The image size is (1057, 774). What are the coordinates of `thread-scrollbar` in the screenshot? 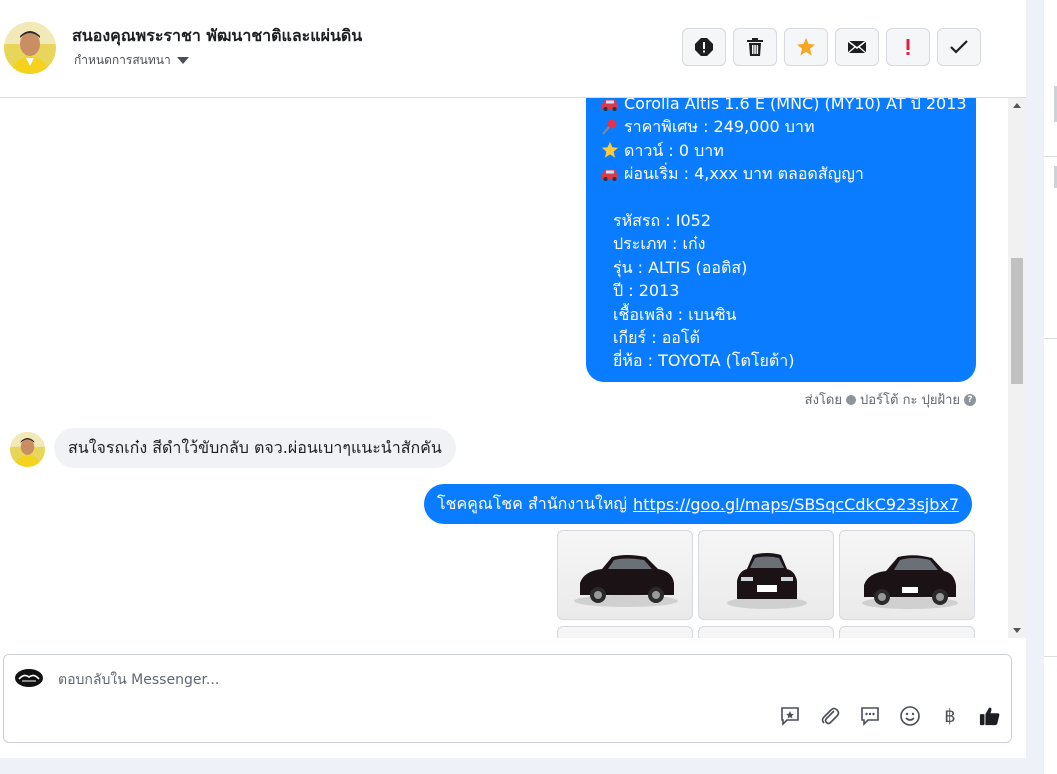 It's located at (1017, 368).